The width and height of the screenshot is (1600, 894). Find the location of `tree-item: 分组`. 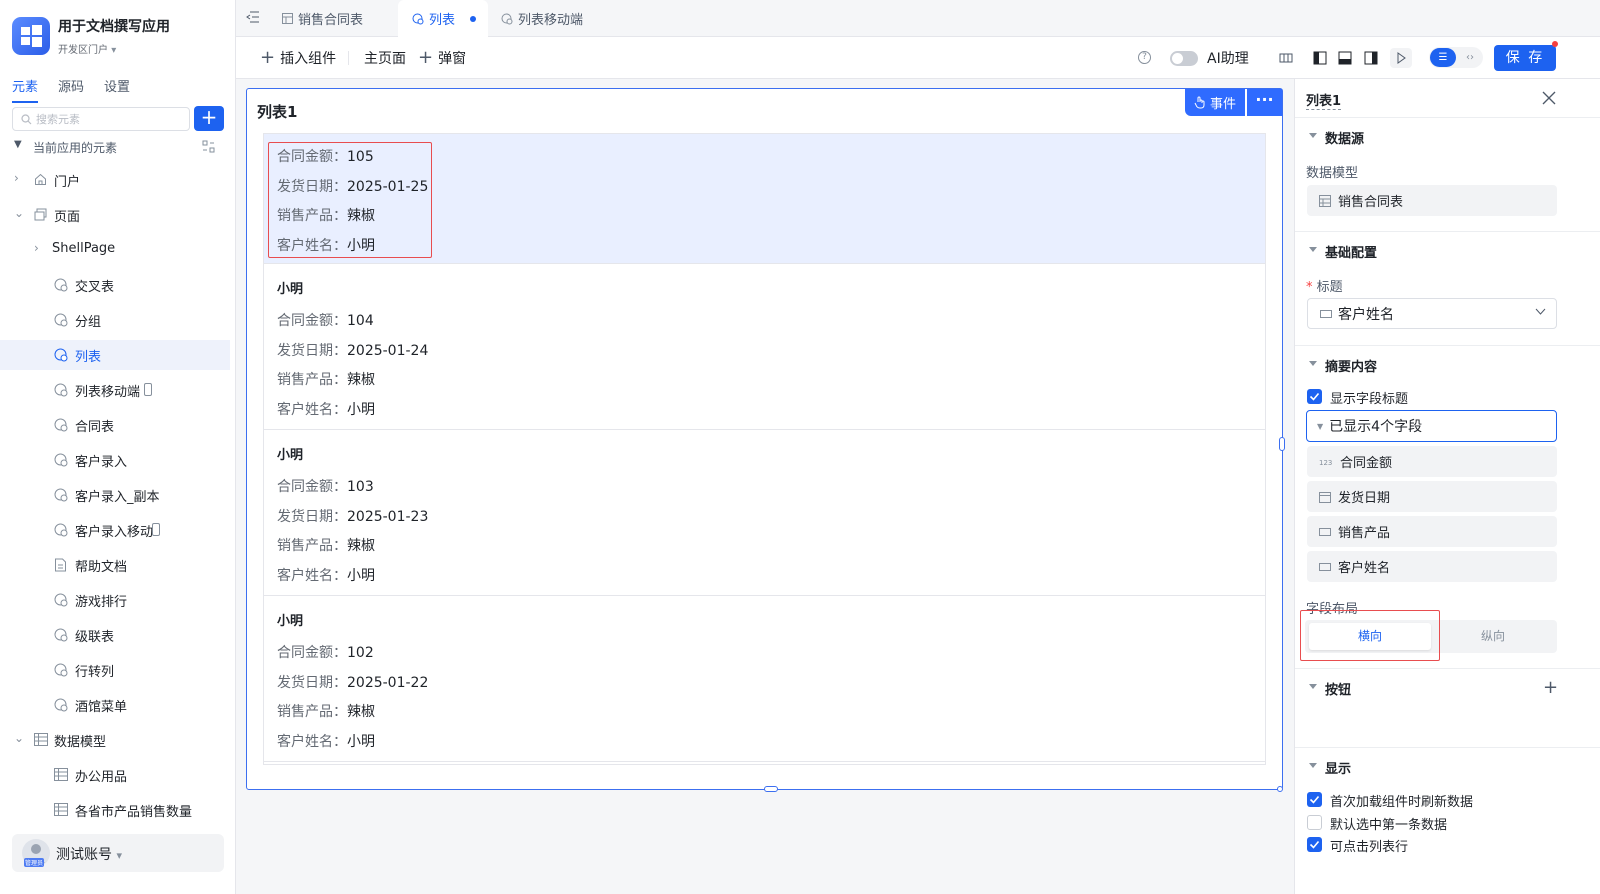

tree-item: 分组 is located at coordinates (115, 320).